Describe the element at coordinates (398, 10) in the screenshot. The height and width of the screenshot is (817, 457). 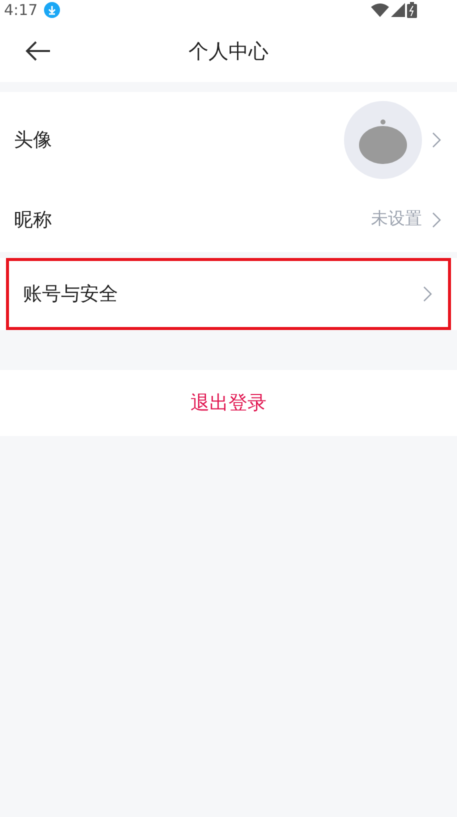
I see `signal-icon` at that location.